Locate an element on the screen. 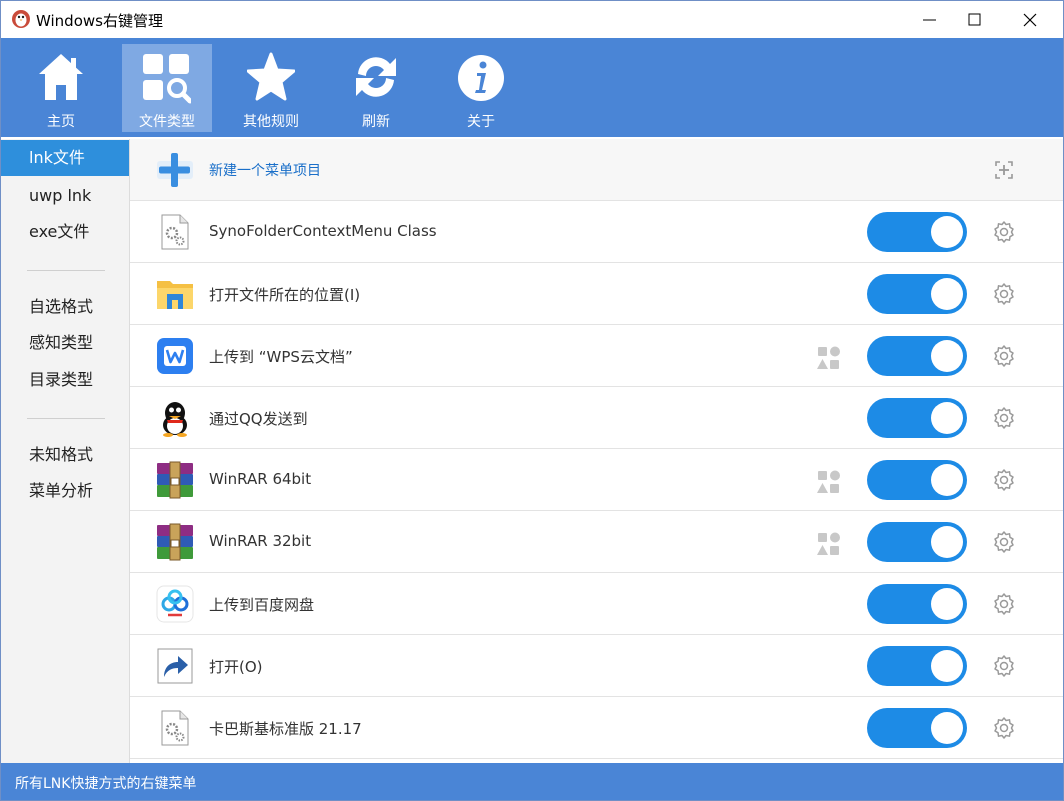 This screenshot has height=801, width=1064. toolbar-refresh-button: 刷新 is located at coordinates (376, 88).